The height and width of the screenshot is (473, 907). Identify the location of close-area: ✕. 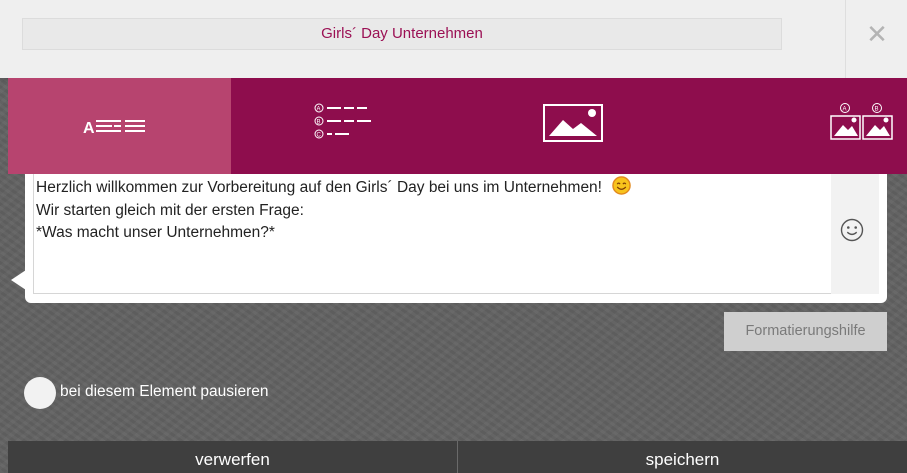
(876, 39).